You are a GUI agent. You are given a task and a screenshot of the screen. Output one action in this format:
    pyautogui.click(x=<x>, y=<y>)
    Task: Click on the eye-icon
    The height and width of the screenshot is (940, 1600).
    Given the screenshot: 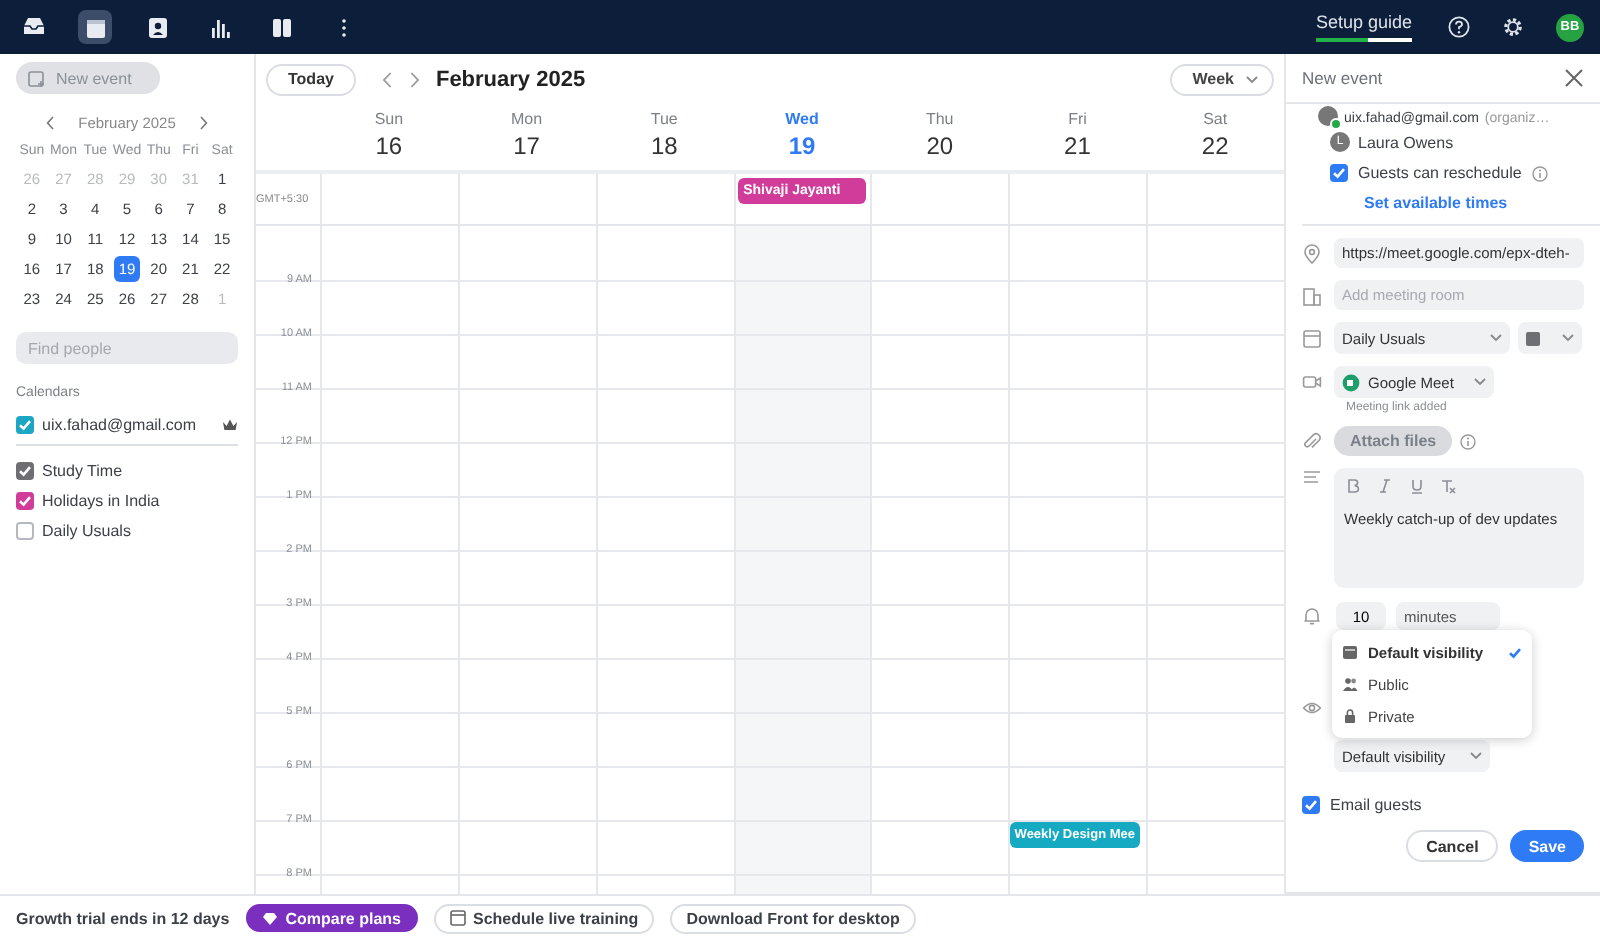 What is the action you would take?
    pyautogui.click(x=1312, y=708)
    